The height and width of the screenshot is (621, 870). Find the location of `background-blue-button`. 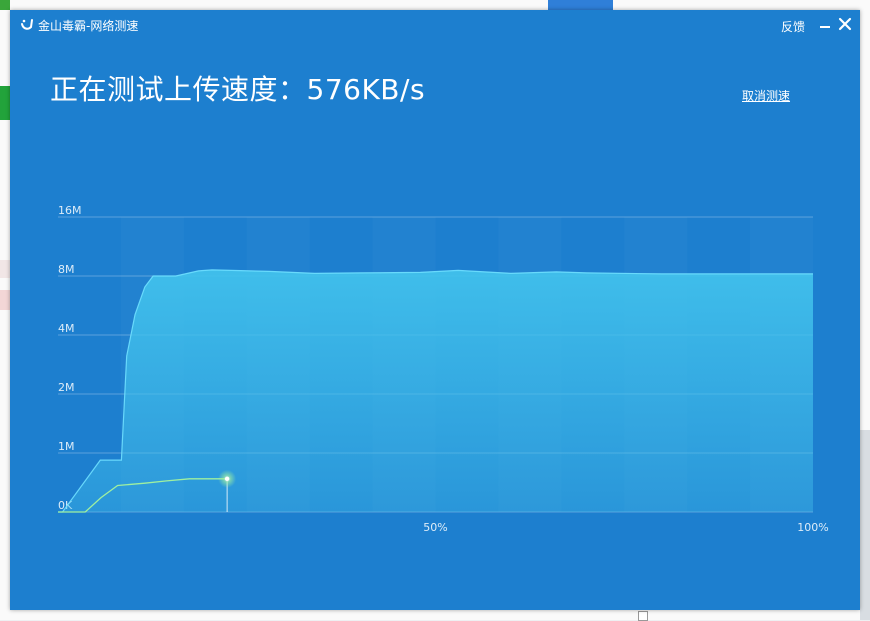

background-blue-button is located at coordinates (580, 5).